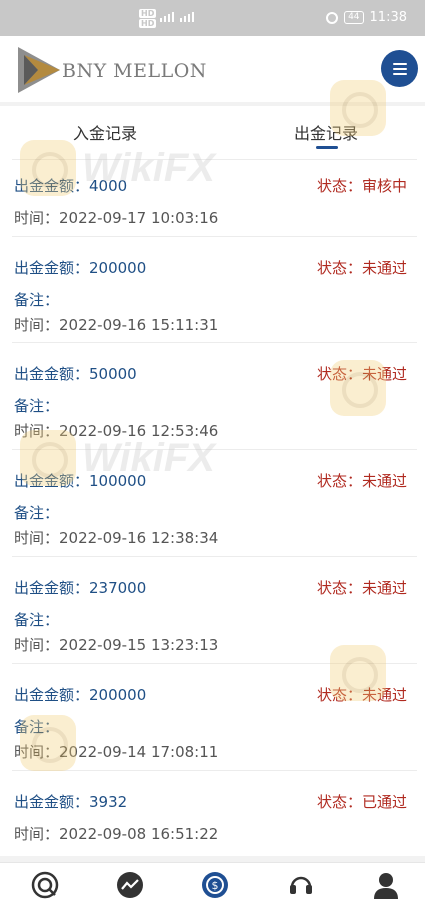 The image size is (425, 905). What do you see at coordinates (212, 813) in the screenshot?
I see `list-item: 出金金额：3932 状态：已通过 时间：2022-09-08 16:51:22` at bounding box center [212, 813].